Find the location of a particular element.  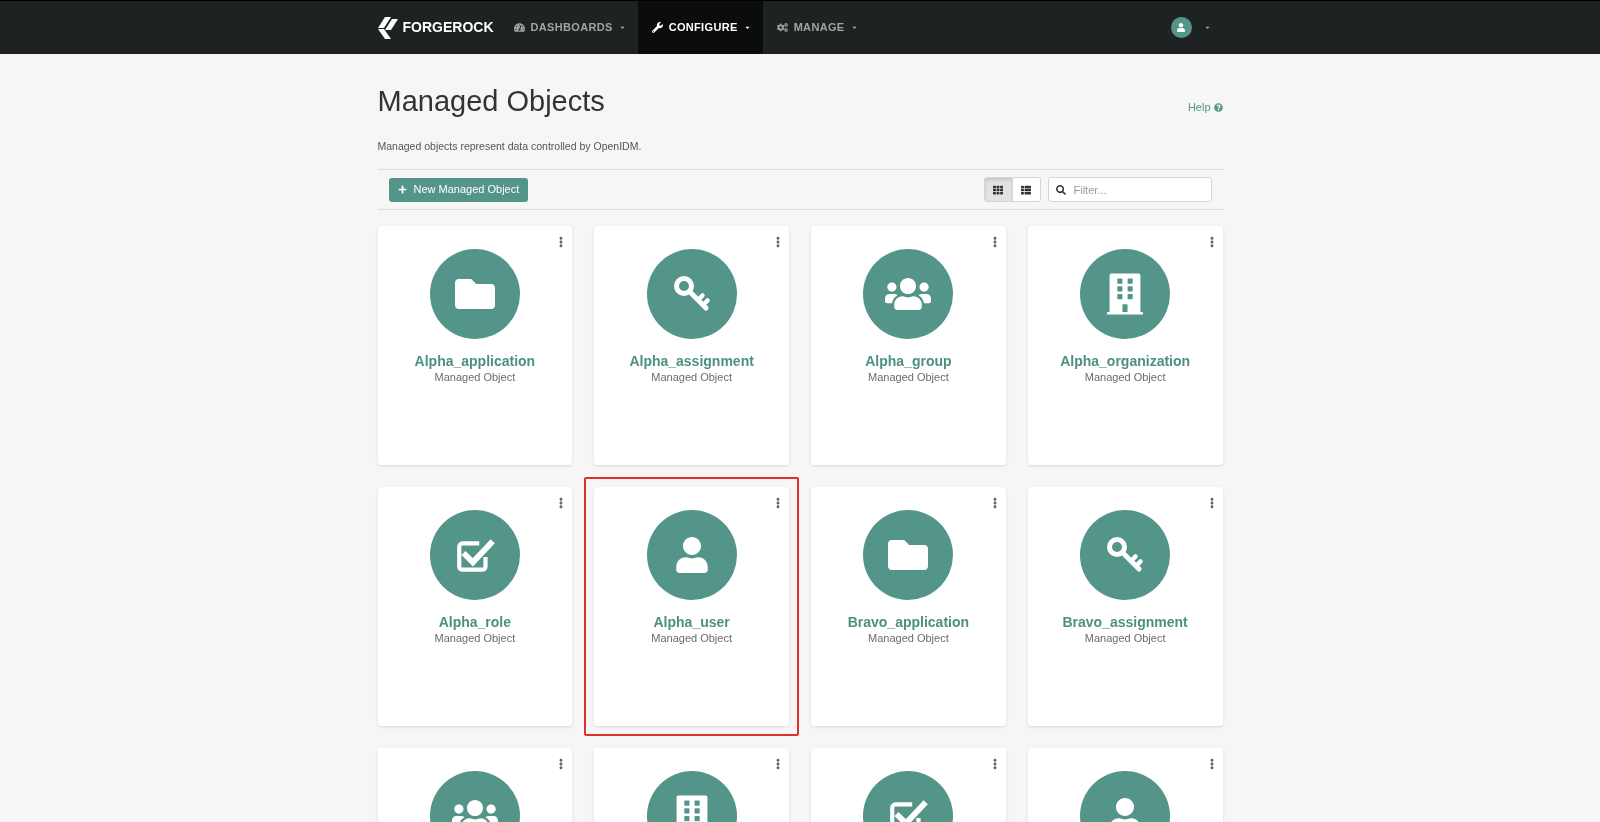

page-title: Managed Objects is located at coordinates (491, 101).